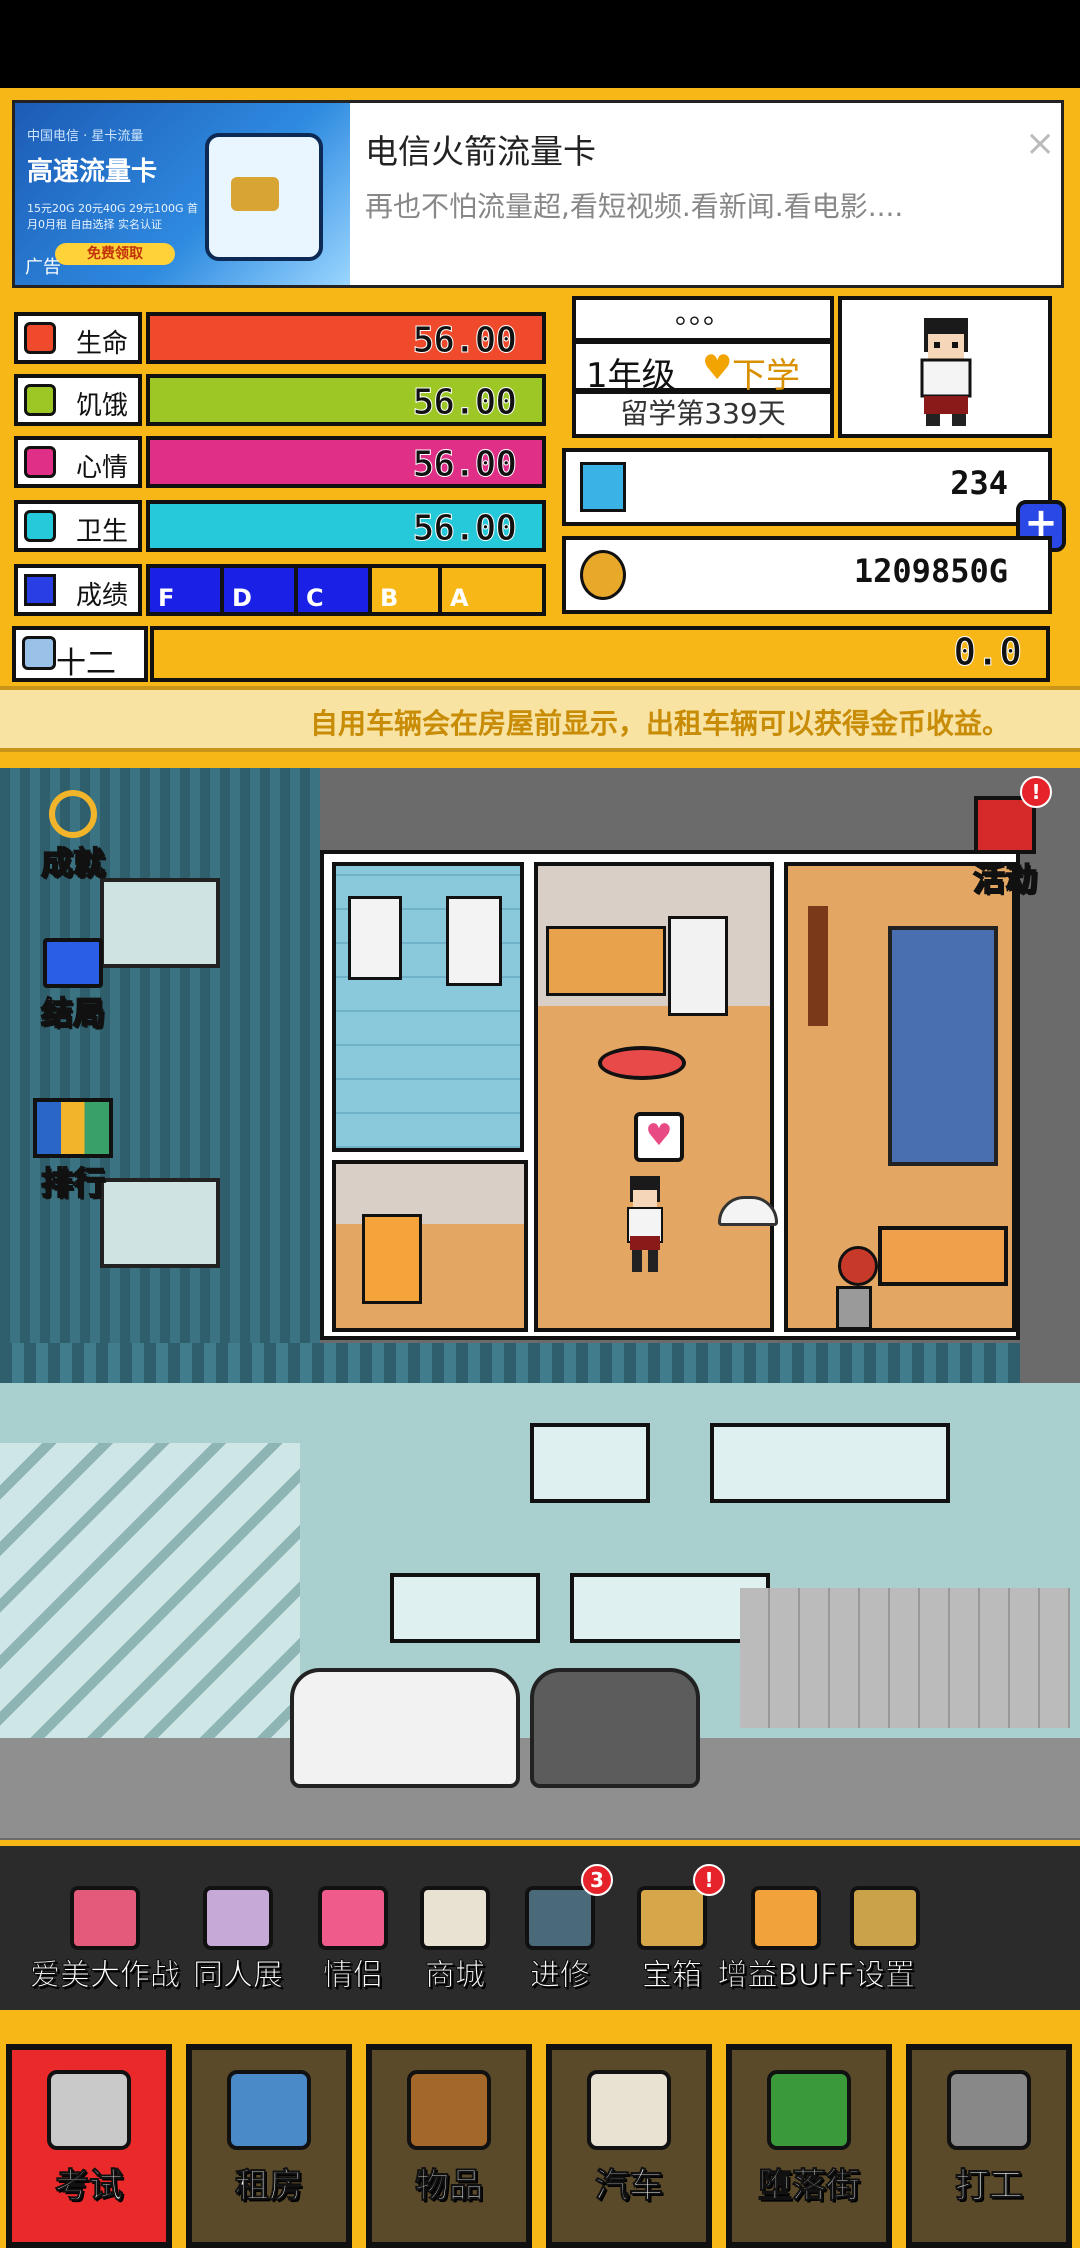 The height and width of the screenshot is (2248, 1080). What do you see at coordinates (672, 1976) in the screenshot?
I see `toolbar-label: 宝箱` at bounding box center [672, 1976].